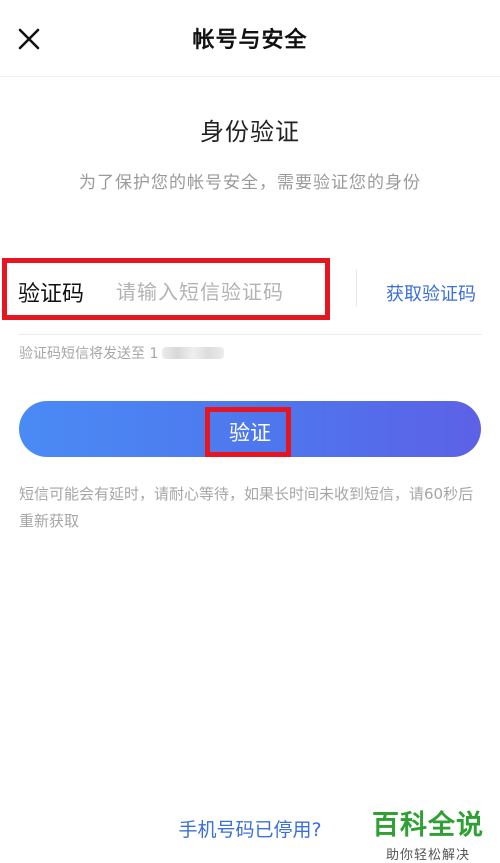  I want to click on watermark-main-text: 百科全说, so click(428, 825).